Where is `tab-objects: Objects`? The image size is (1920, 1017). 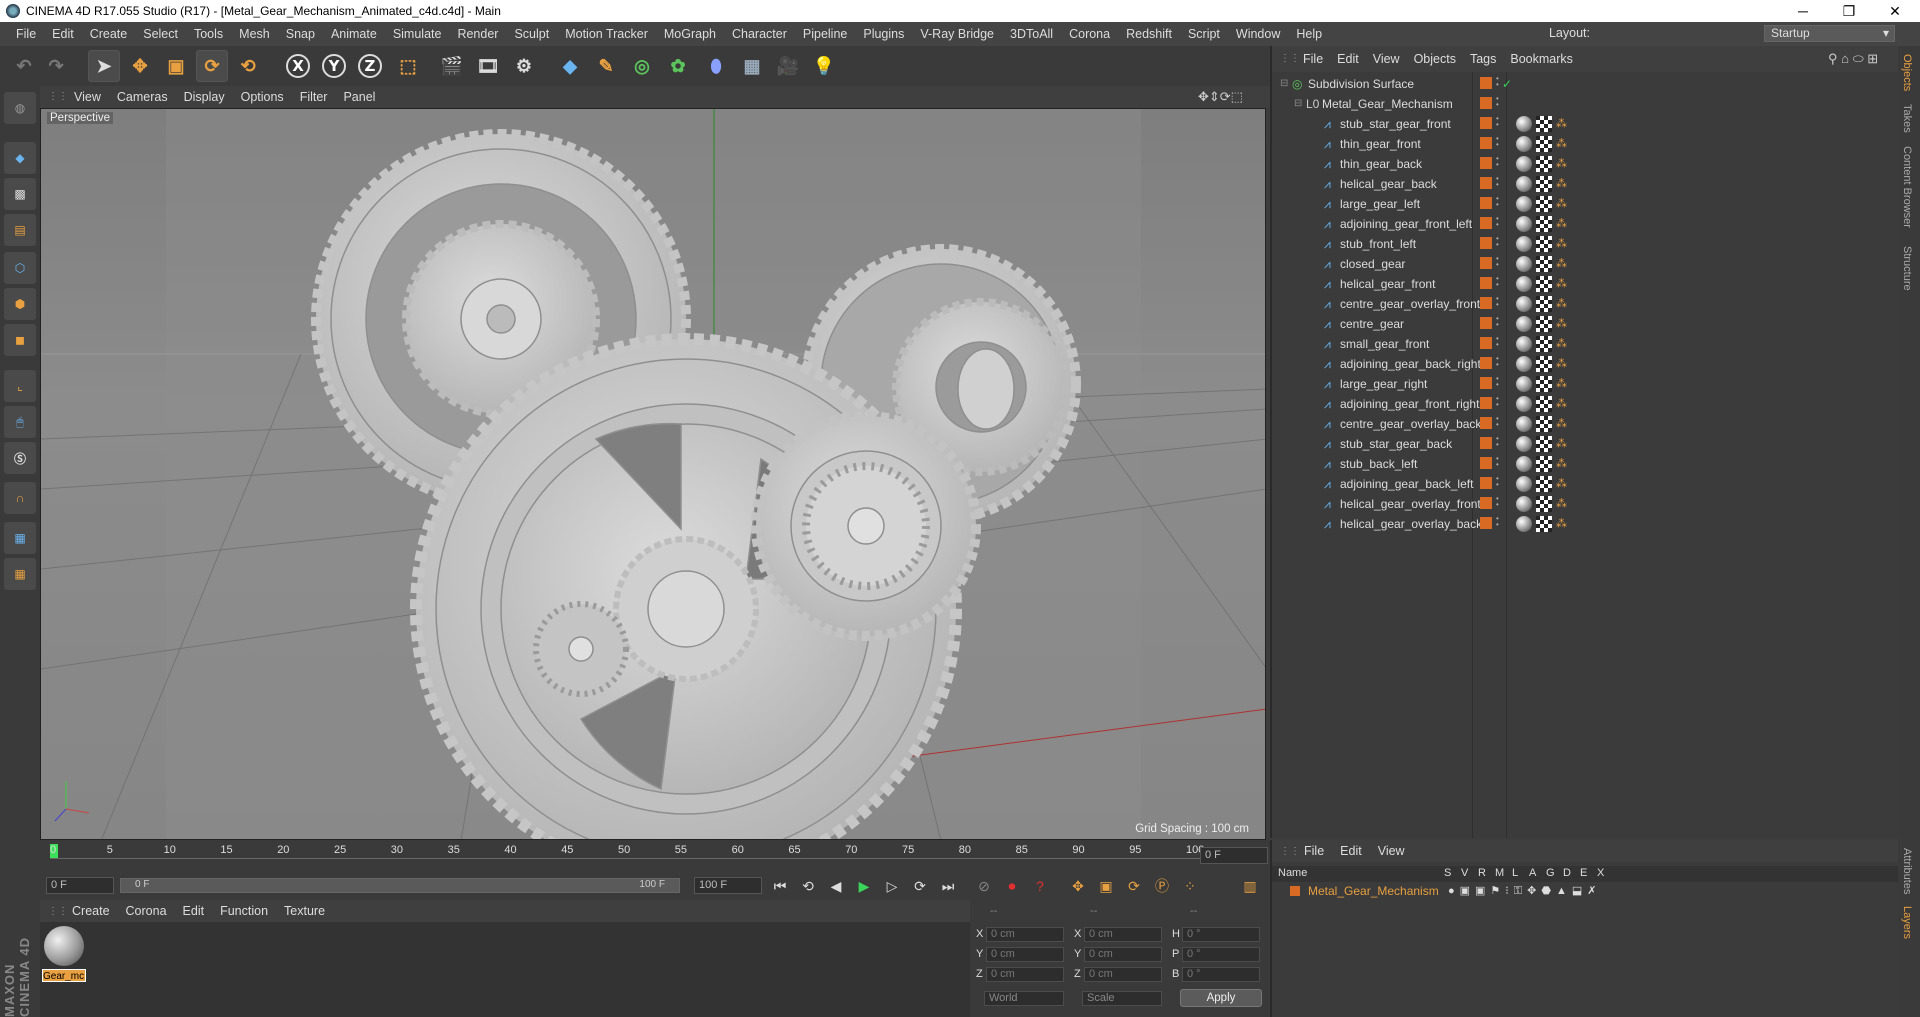
tab-objects: Objects is located at coordinates (1907, 72).